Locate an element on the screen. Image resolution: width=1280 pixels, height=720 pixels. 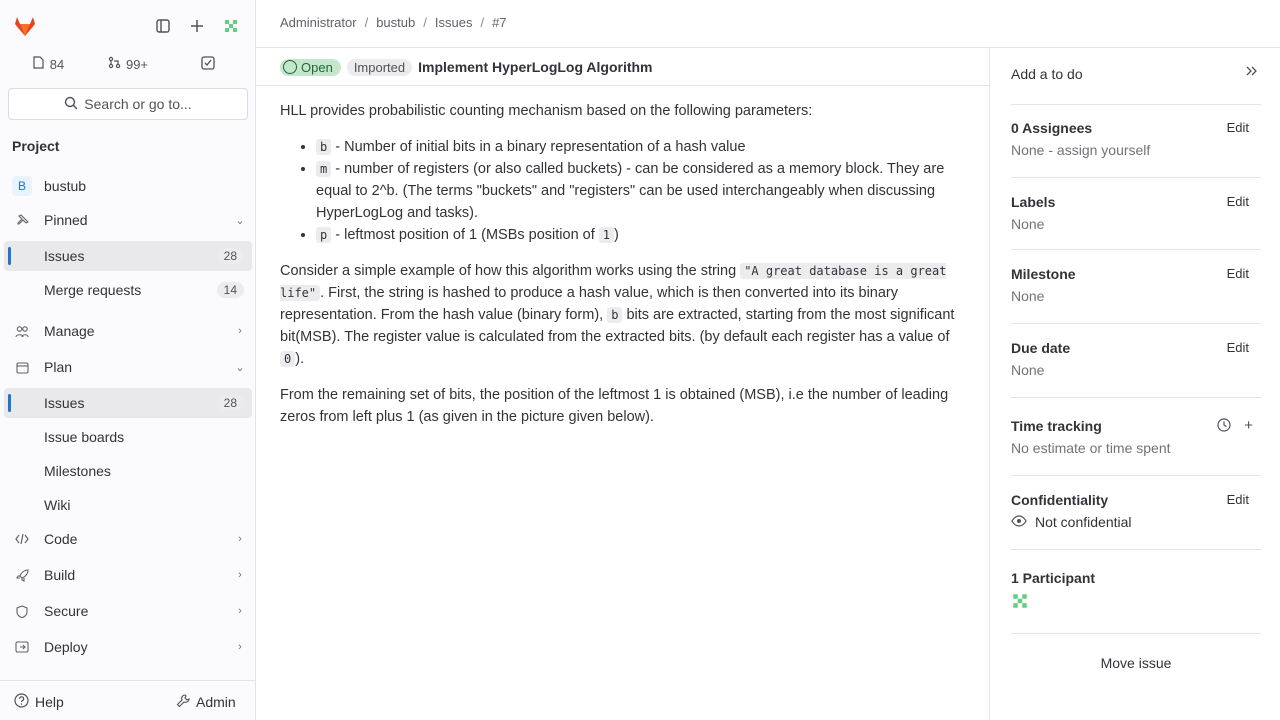
todo-counter is located at coordinates (208, 64).